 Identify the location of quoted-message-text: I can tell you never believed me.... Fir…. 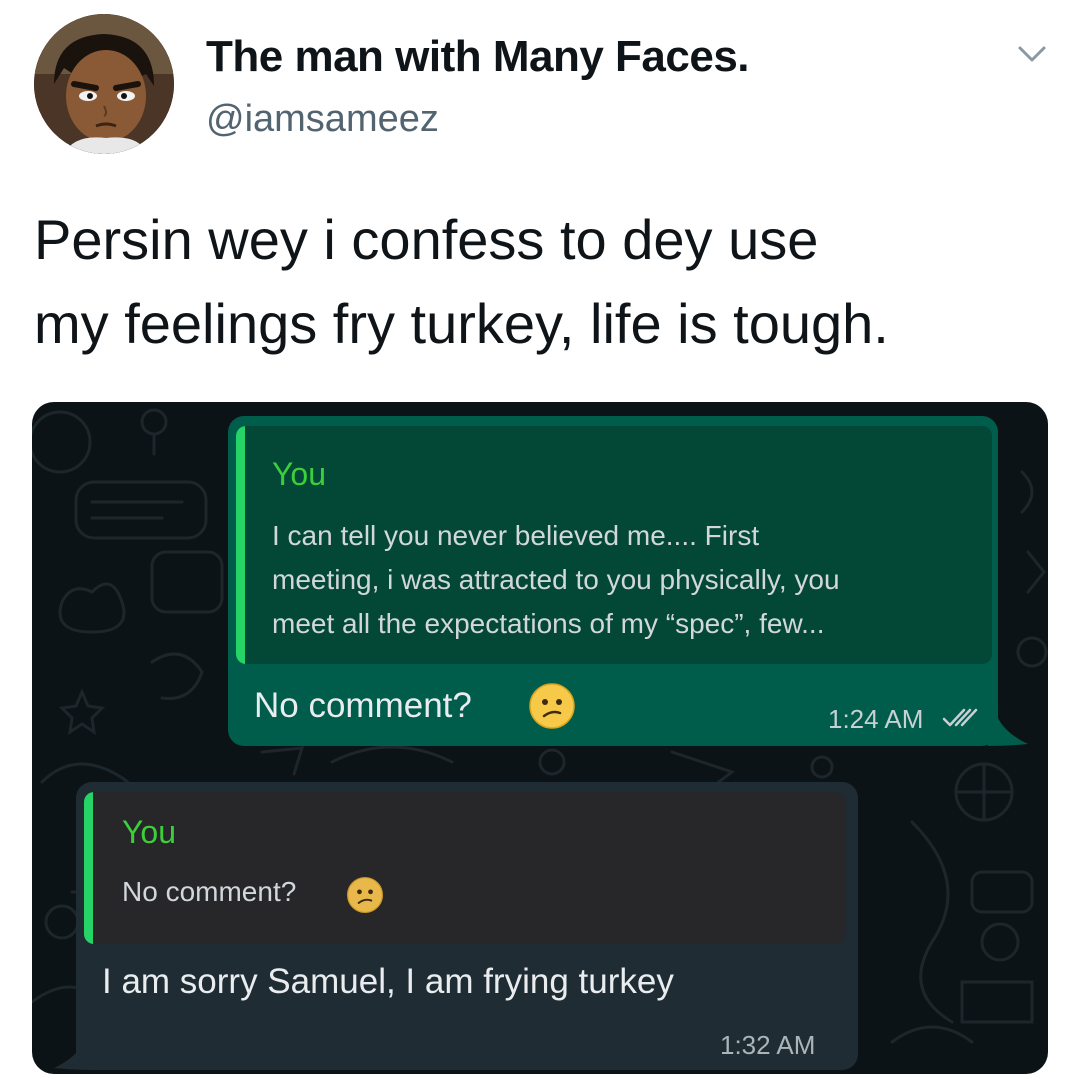
(632, 580).